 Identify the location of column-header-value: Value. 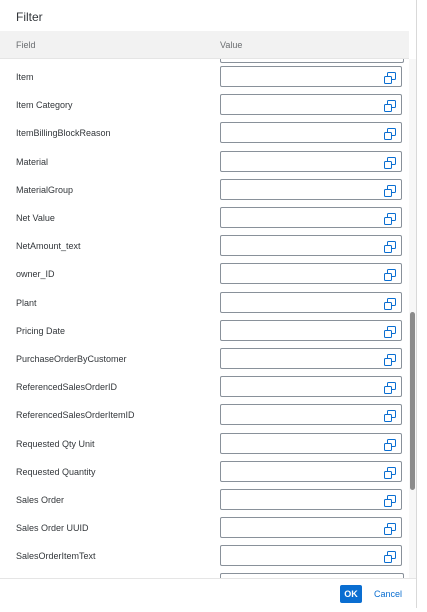
(231, 45).